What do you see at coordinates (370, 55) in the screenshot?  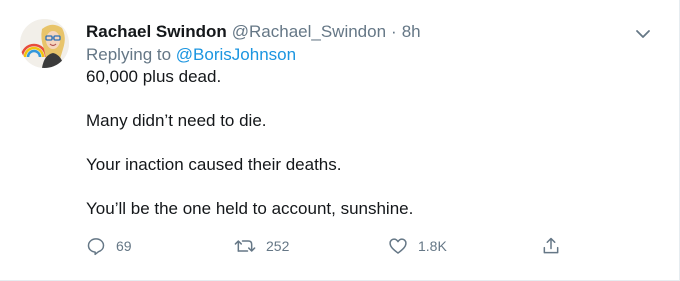 I see `replying-to: Replying to @BorisJohnson` at bounding box center [370, 55].